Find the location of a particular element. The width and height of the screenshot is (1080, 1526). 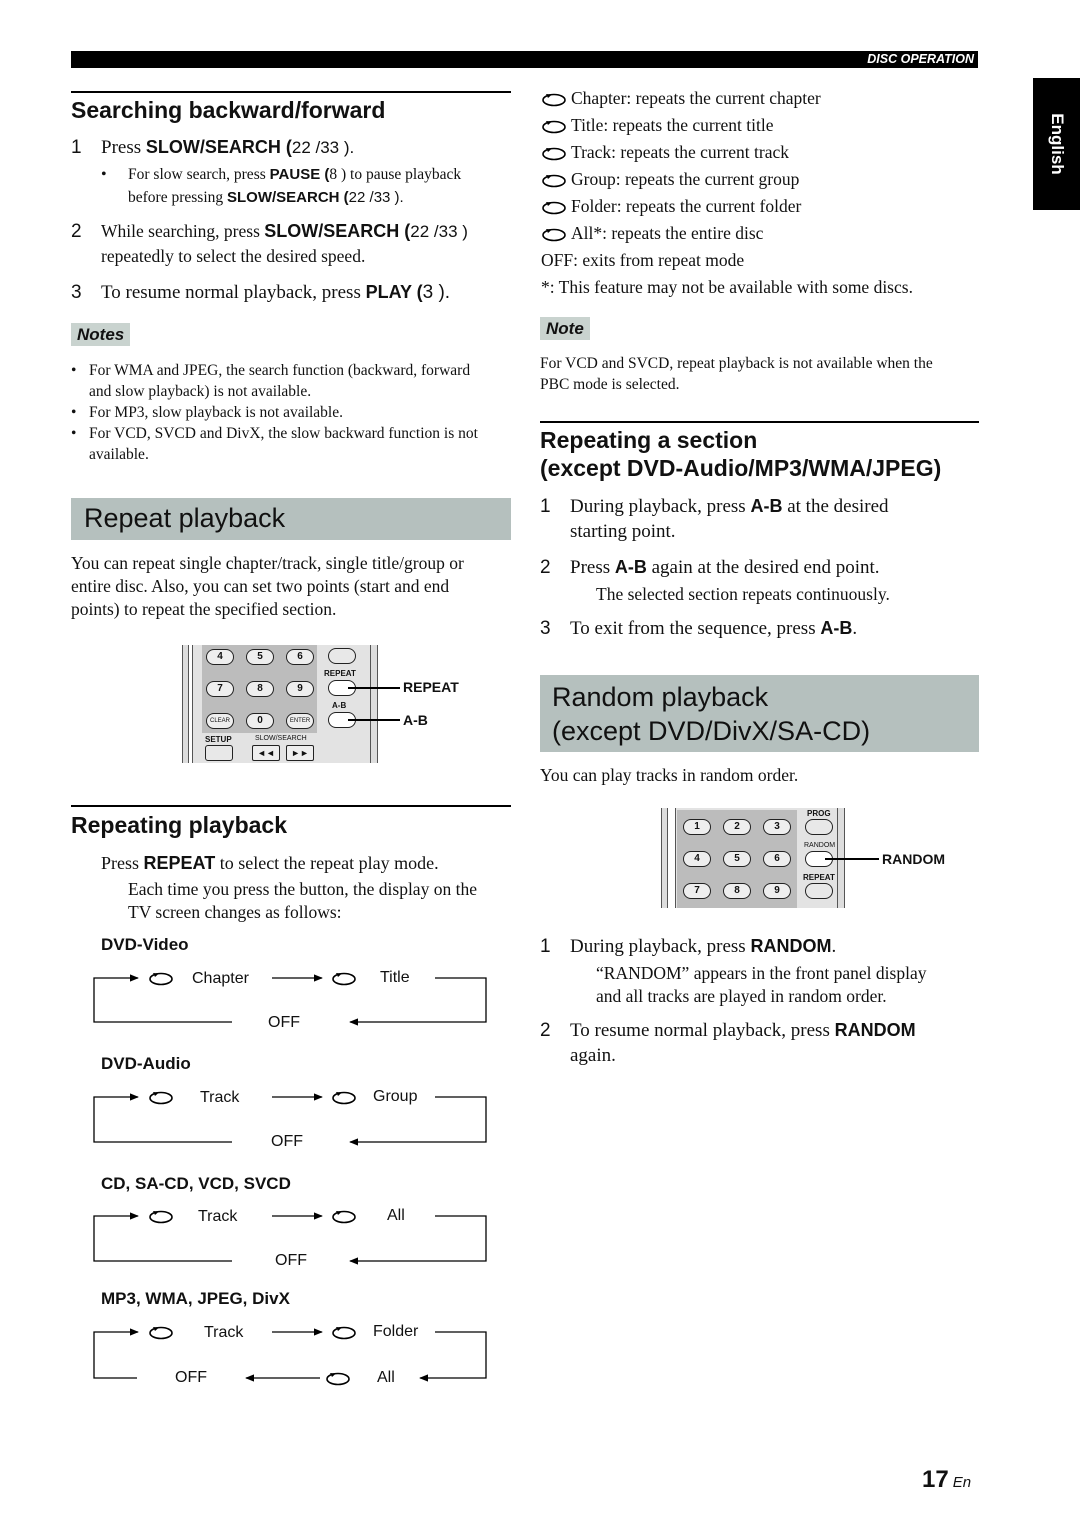

mode-text: Chapter: repeats the current chapter is located at coordinates (696, 98).